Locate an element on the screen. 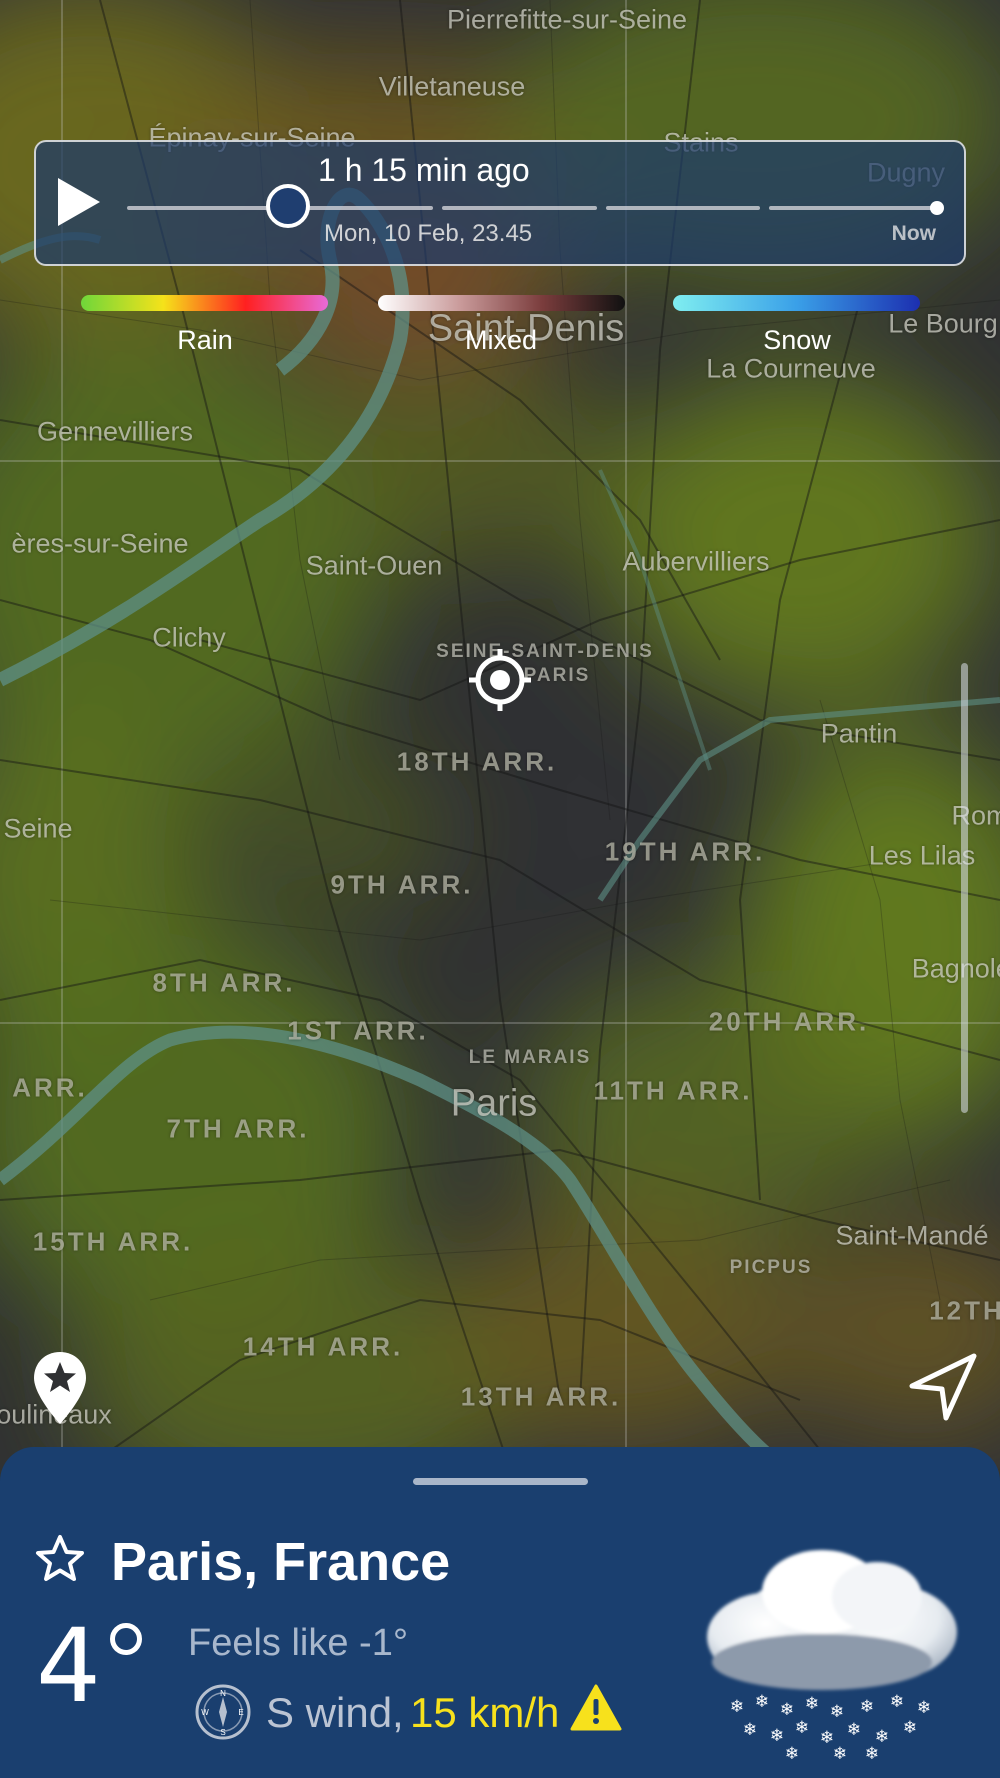  map-place-label: 14TH ARR. is located at coordinates (323, 1346).